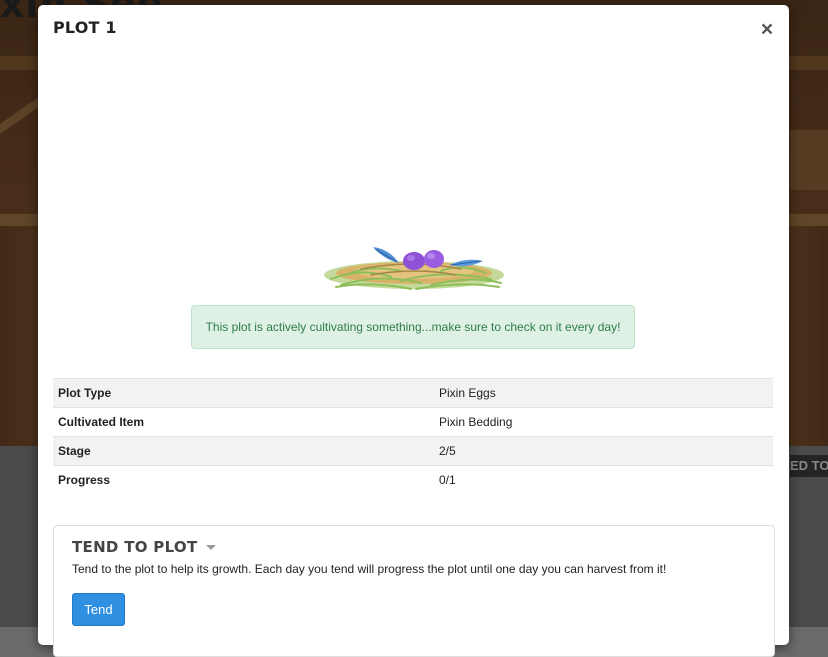  What do you see at coordinates (85, 27) in the screenshot?
I see `modal-title: PLOT 1` at bounding box center [85, 27].